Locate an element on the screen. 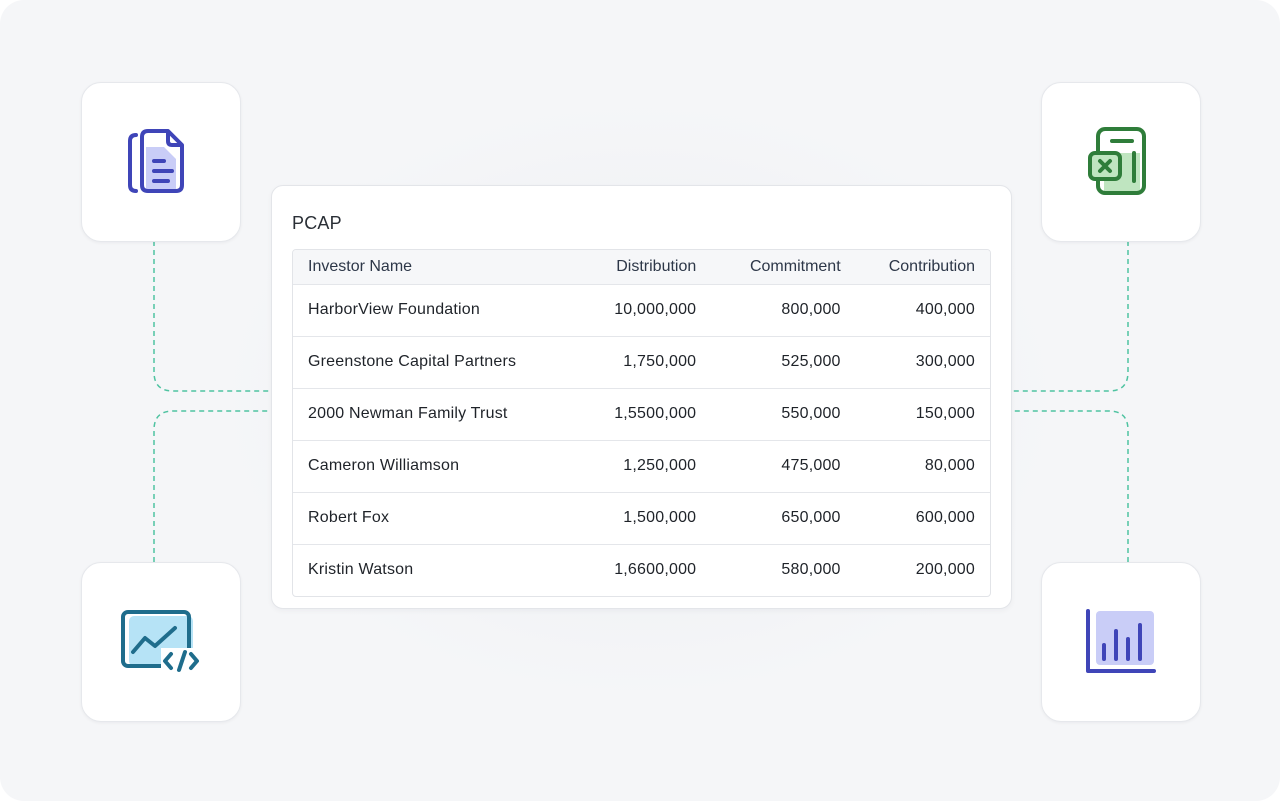 The height and width of the screenshot is (801, 1280). distribution-cell: 1,250,000 is located at coordinates (660, 465).